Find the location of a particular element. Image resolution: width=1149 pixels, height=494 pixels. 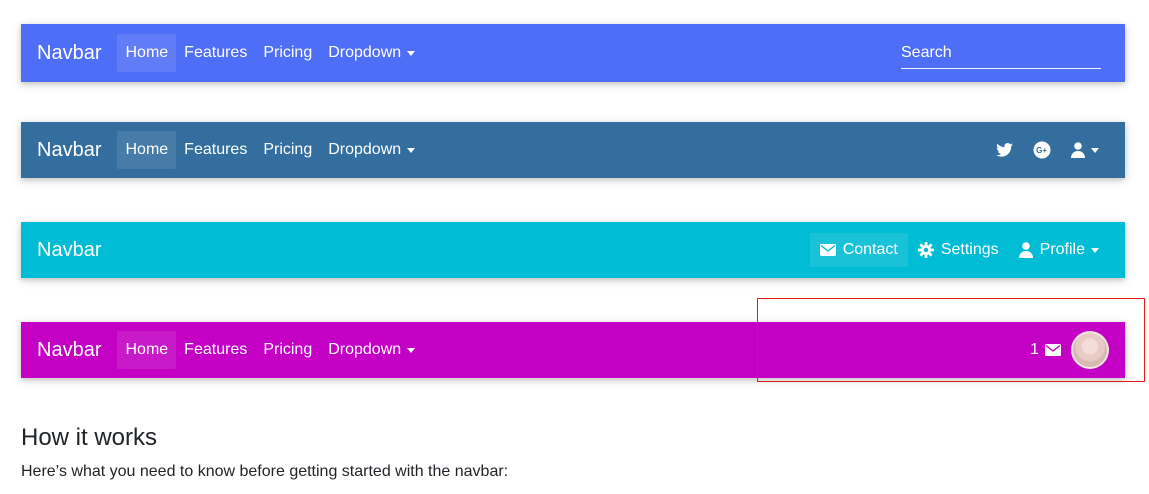

google-plus-link: G+ is located at coordinates (1042, 150).